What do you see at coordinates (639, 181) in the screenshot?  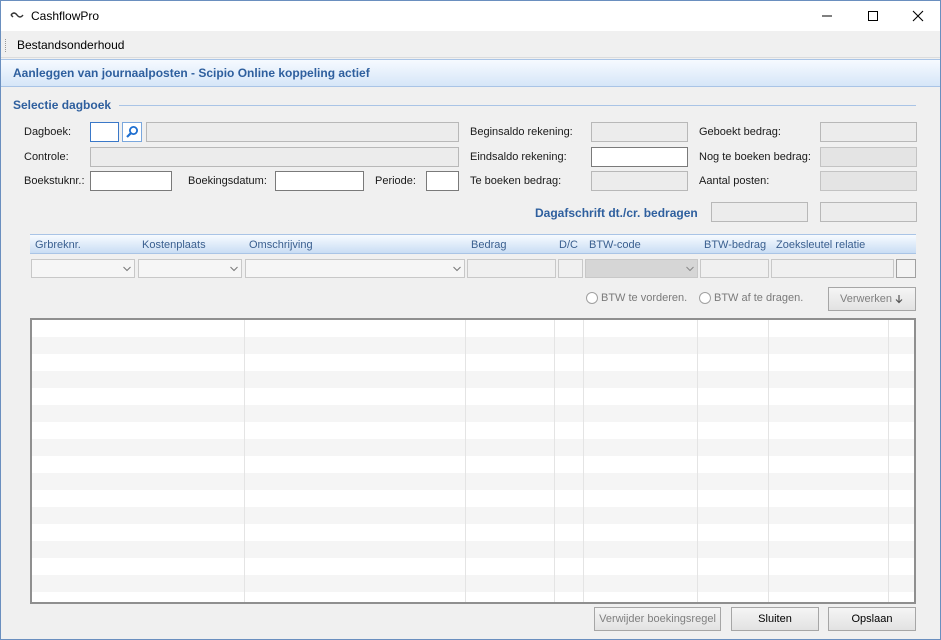 I see `te-boeken-field` at bounding box center [639, 181].